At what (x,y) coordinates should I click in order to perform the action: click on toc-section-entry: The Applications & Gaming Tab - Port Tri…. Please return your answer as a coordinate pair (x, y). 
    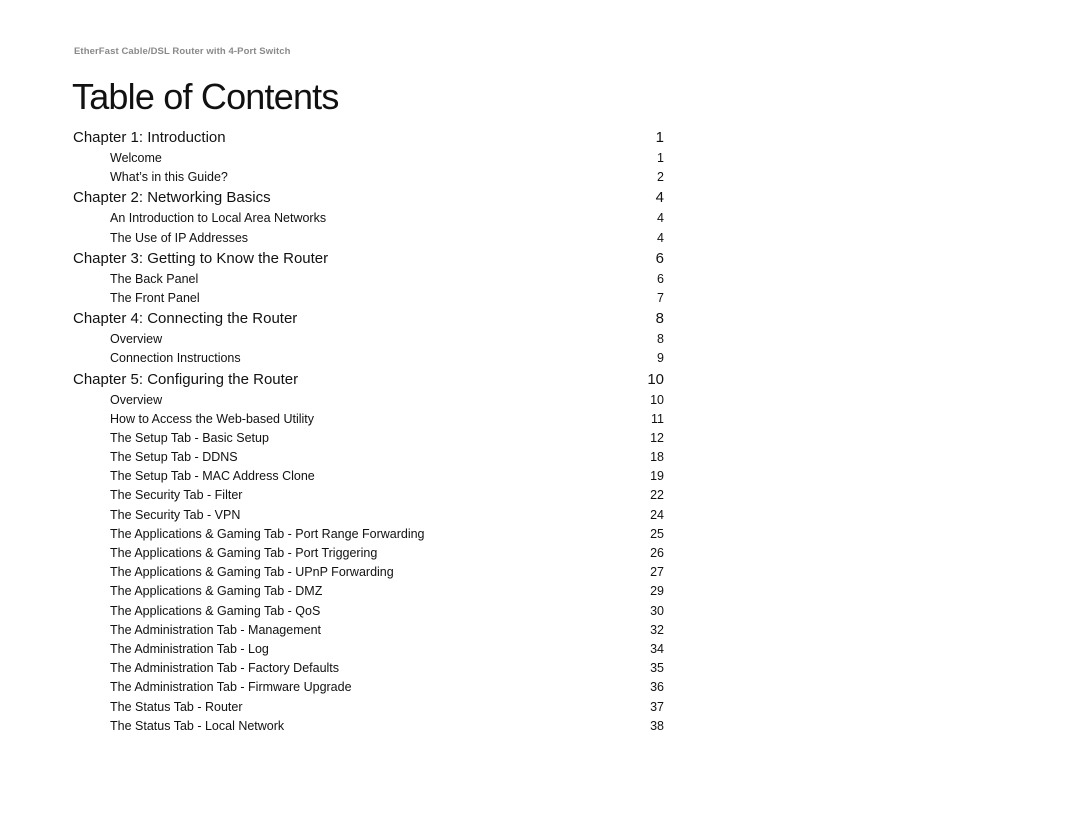
    Looking at the image, I should click on (368, 553).